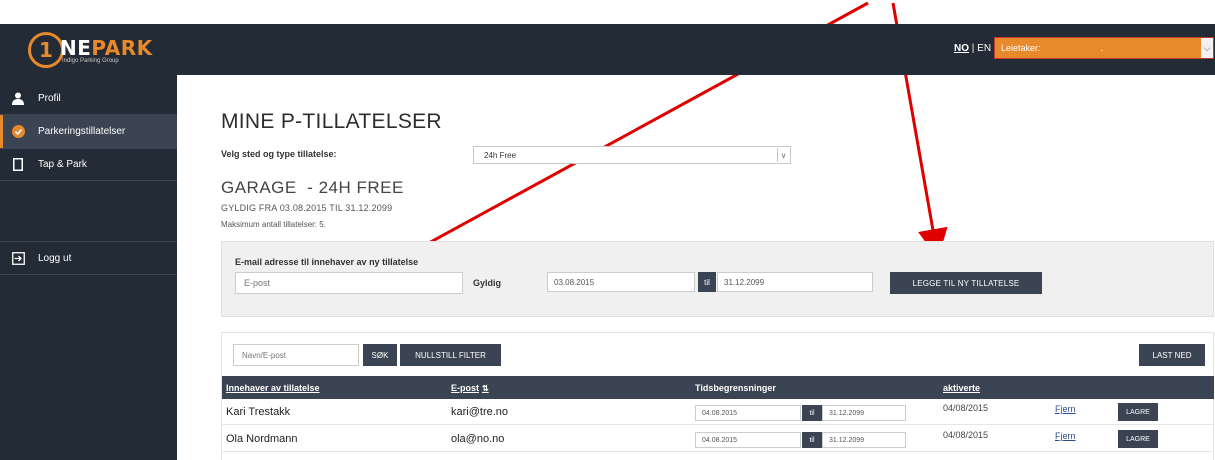 The width and height of the screenshot is (1215, 460). What do you see at coordinates (90, 61) in the screenshot?
I see `logo-subtitle: Indigo Parking Group` at bounding box center [90, 61].